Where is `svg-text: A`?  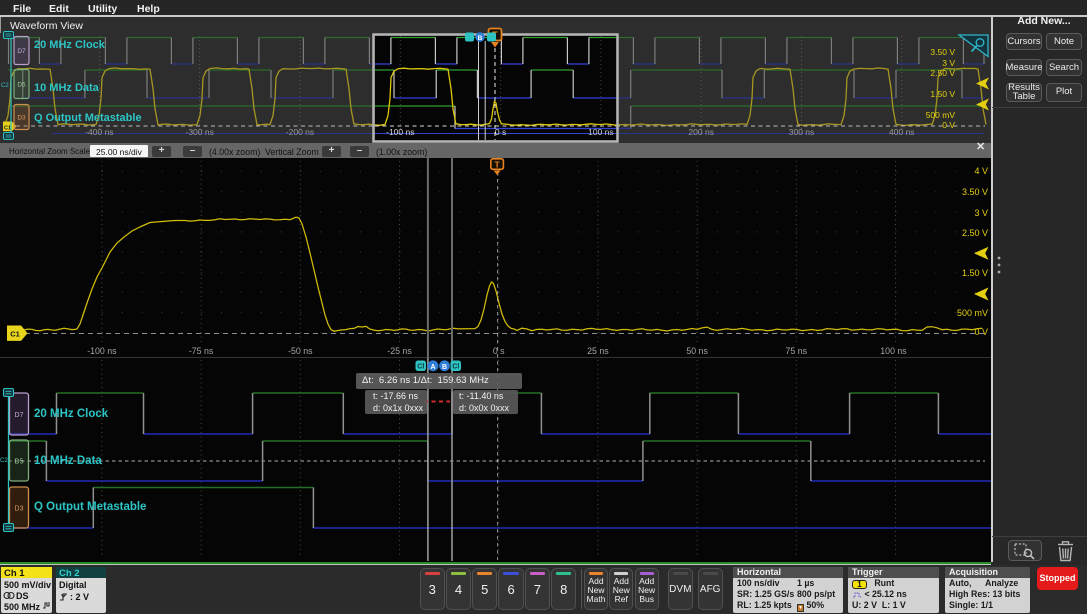
svg-text: A is located at coordinates (432, 367).